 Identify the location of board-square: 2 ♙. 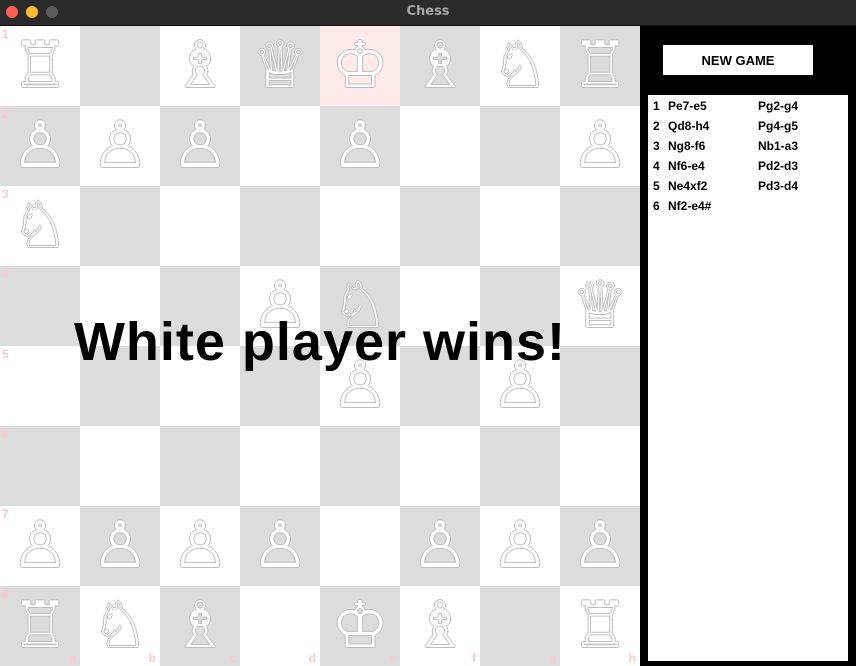
(40, 146).